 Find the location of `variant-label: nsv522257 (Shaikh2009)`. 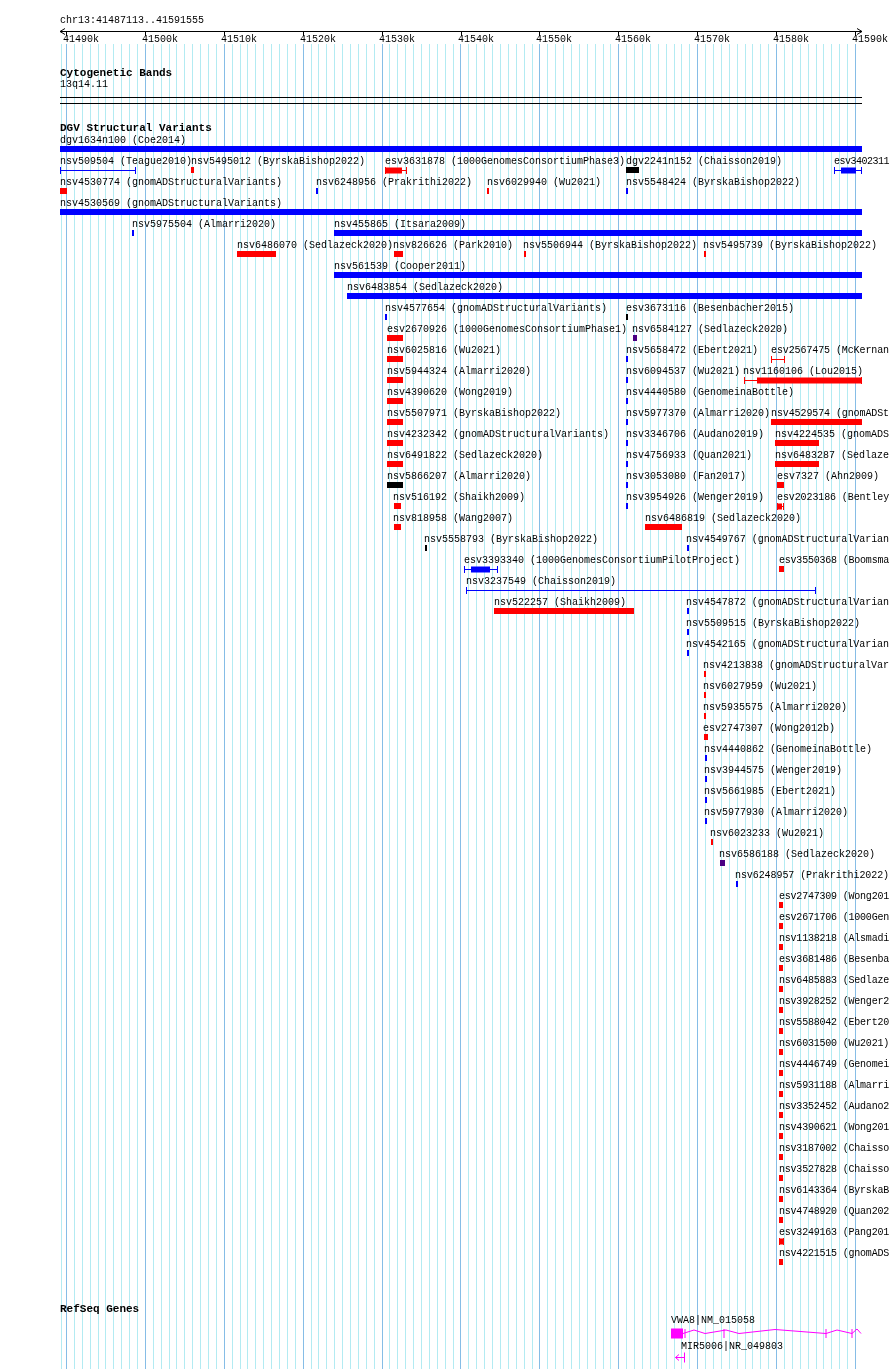

variant-label: nsv522257 (Shaikh2009) is located at coordinates (560, 602).